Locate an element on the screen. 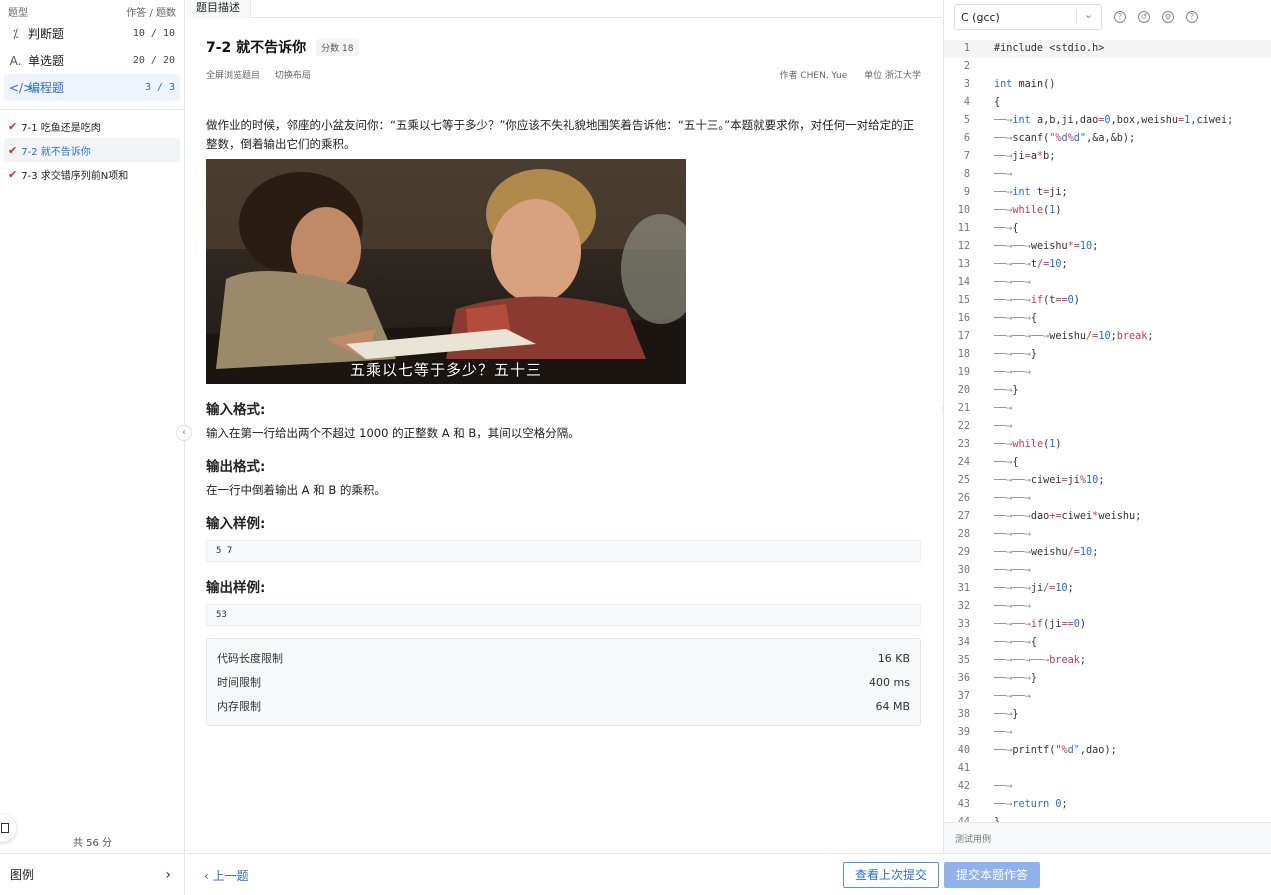  code-line: 14 ──→──→ is located at coordinates (1107, 283).